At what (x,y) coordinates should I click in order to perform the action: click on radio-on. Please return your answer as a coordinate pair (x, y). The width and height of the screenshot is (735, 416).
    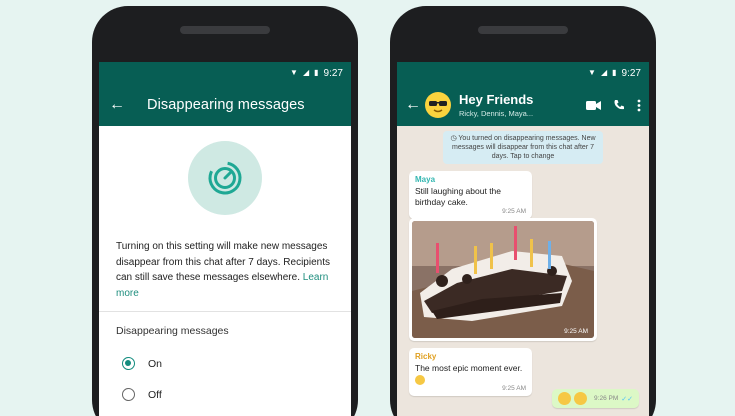
    Looking at the image, I should click on (128, 363).